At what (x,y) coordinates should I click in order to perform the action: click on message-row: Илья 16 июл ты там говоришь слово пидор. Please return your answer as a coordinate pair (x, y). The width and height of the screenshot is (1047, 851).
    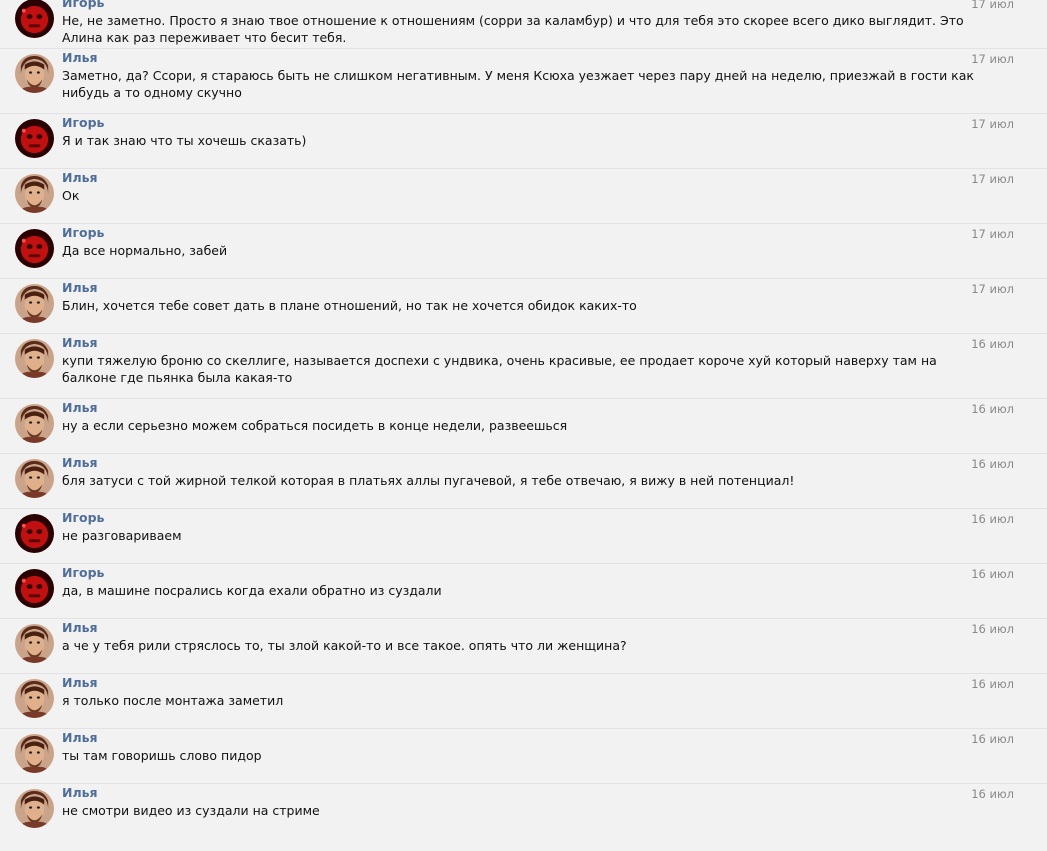
    Looking at the image, I should click on (523, 756).